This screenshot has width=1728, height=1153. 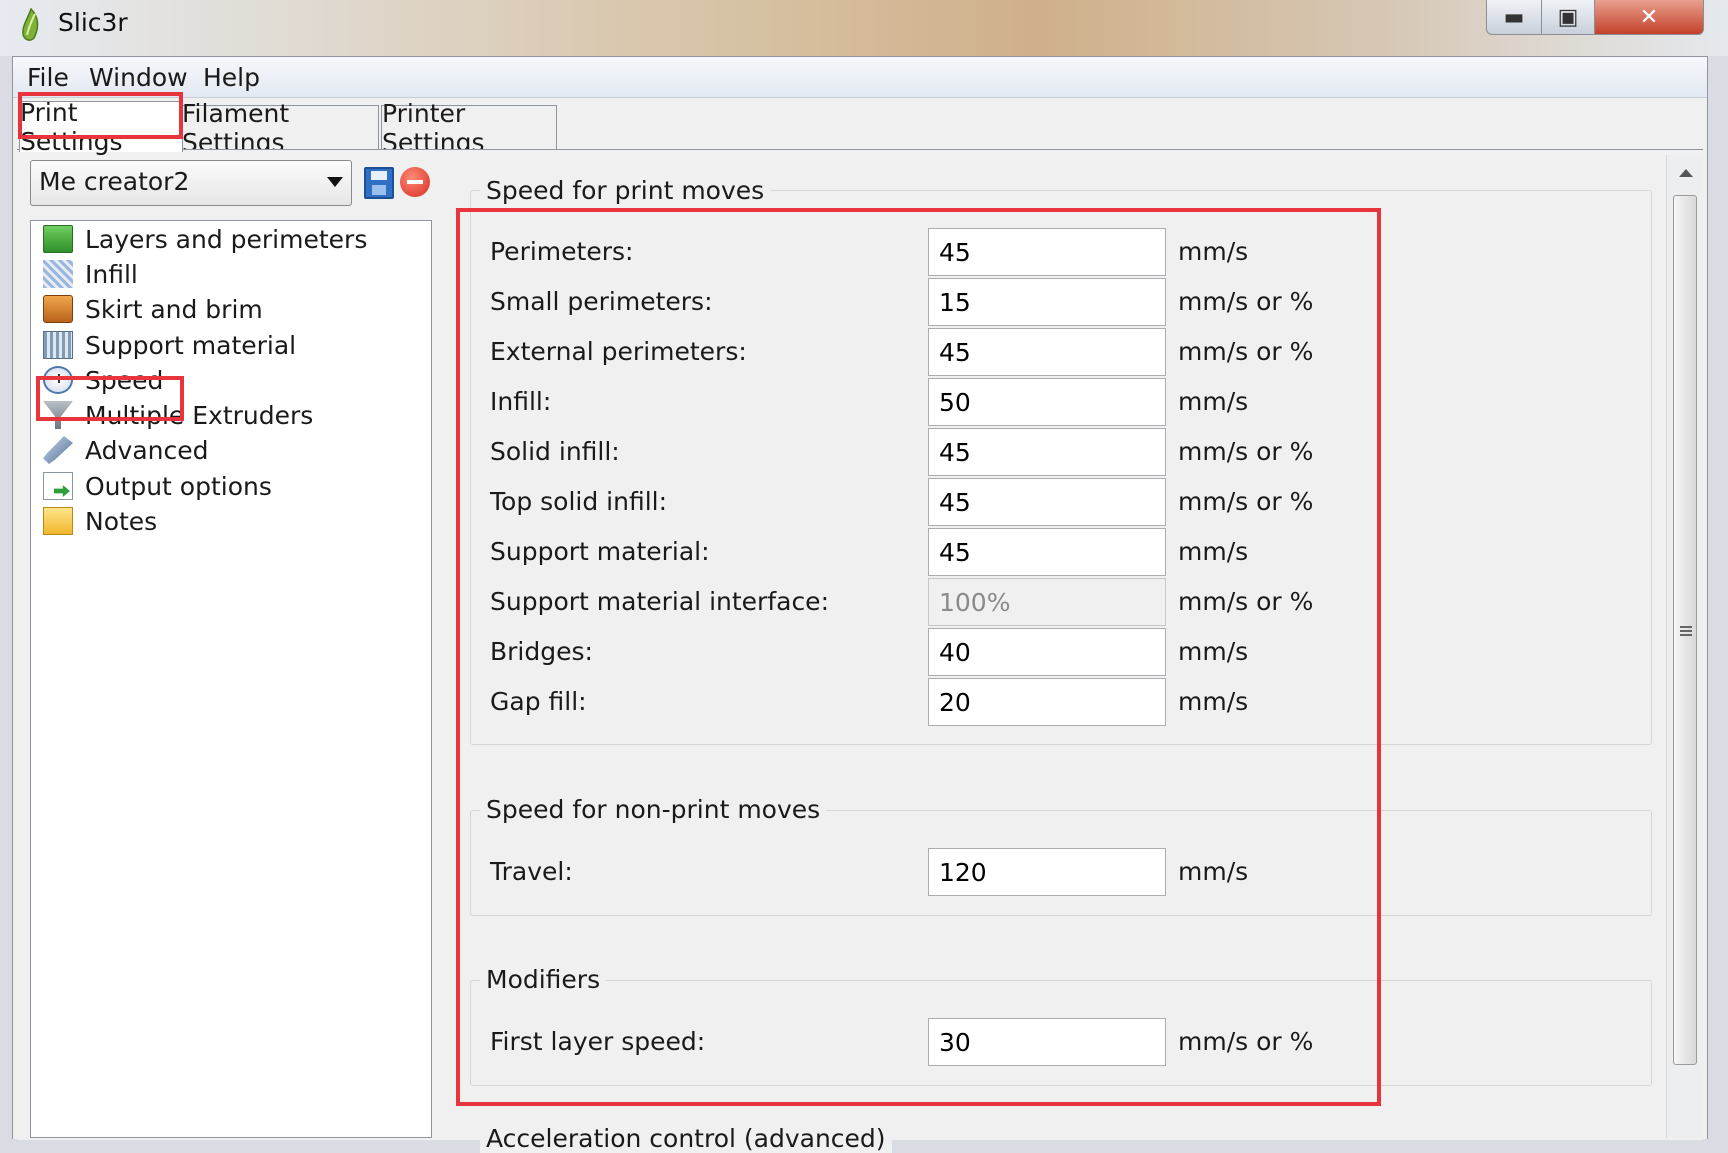 What do you see at coordinates (30, 24) in the screenshot?
I see `slic3r-logo-icon` at bounding box center [30, 24].